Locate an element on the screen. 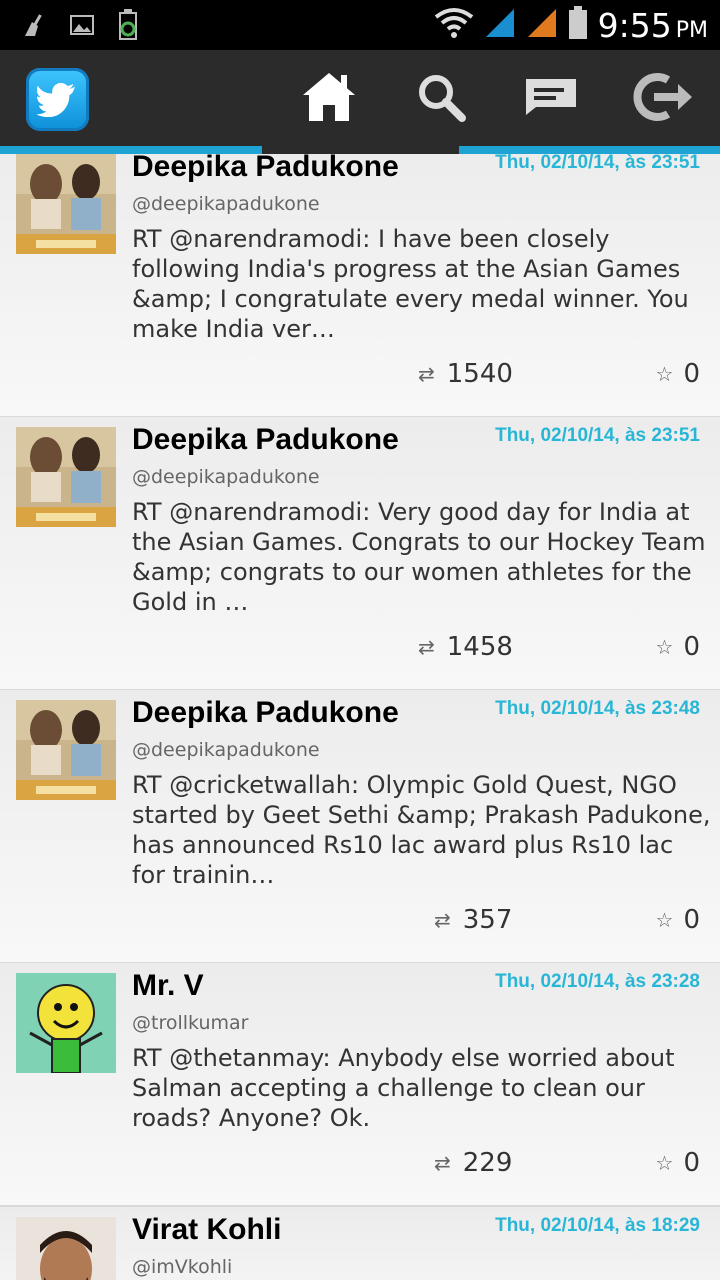  status-bar: 9:55 PM is located at coordinates (360, 25).